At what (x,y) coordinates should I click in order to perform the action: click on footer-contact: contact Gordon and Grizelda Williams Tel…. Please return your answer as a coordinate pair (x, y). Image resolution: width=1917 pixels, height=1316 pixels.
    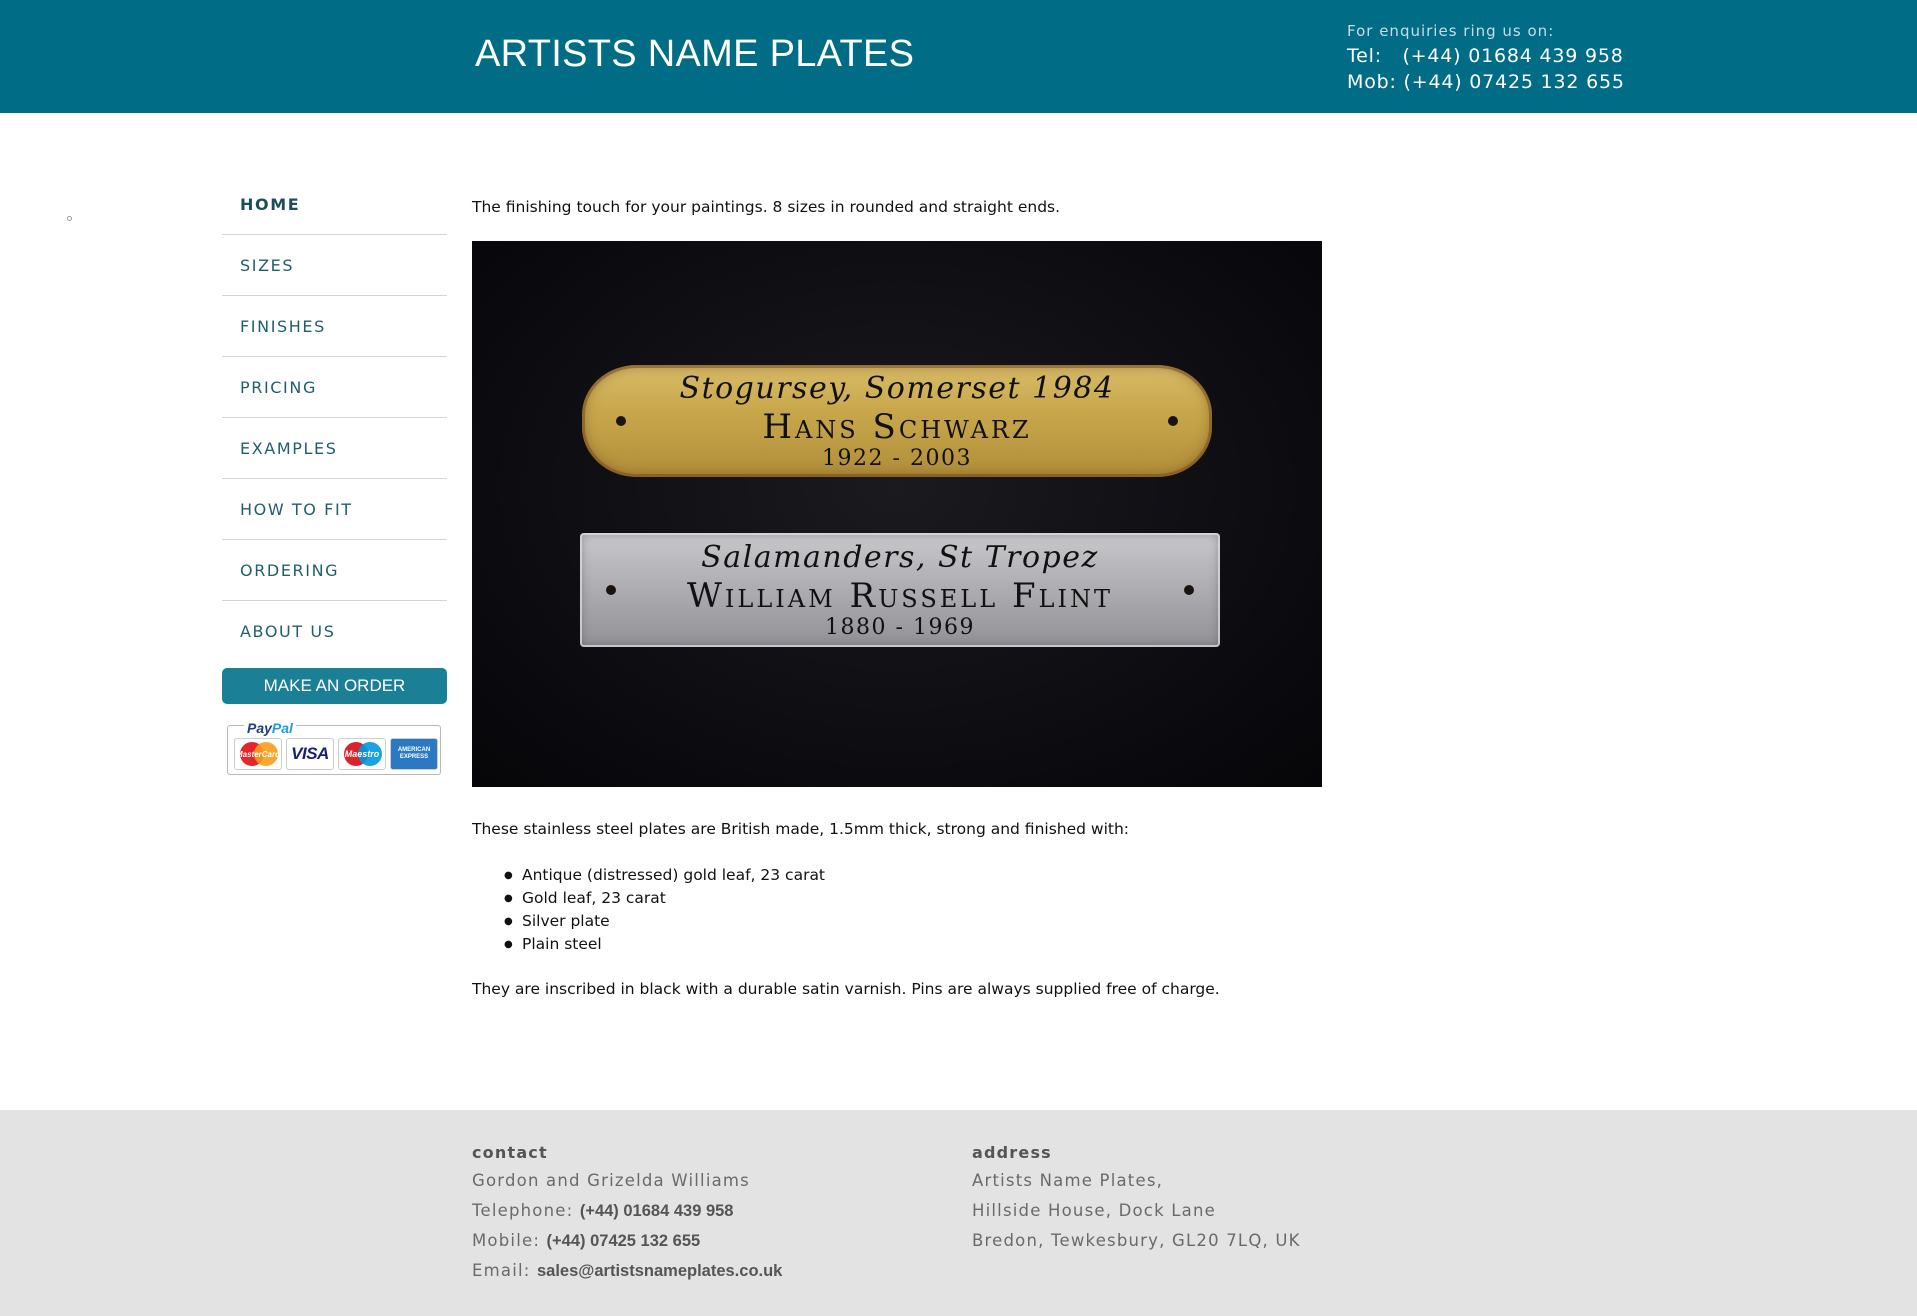
    Looking at the image, I should click on (627, 1214).